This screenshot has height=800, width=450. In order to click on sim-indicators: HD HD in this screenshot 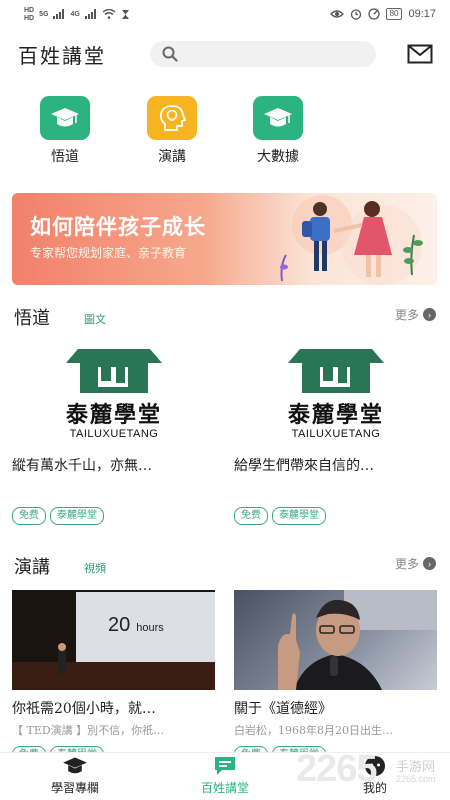, I will do `click(29, 14)`.